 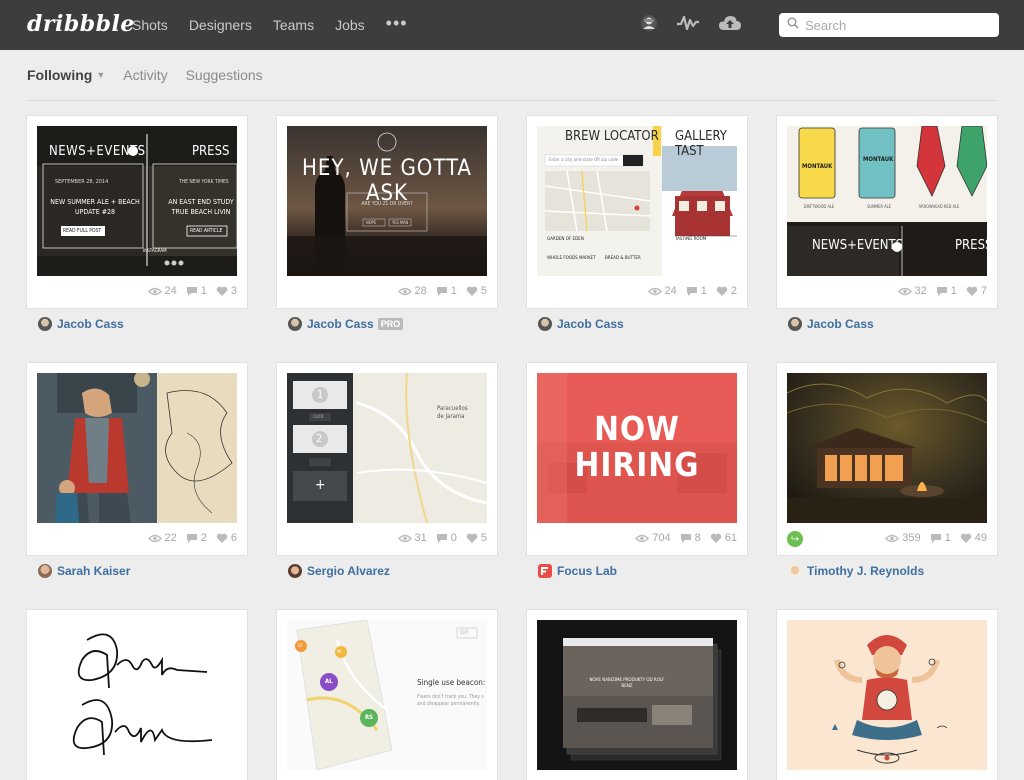 I want to click on nav-jobs: Jobs, so click(x=350, y=25).